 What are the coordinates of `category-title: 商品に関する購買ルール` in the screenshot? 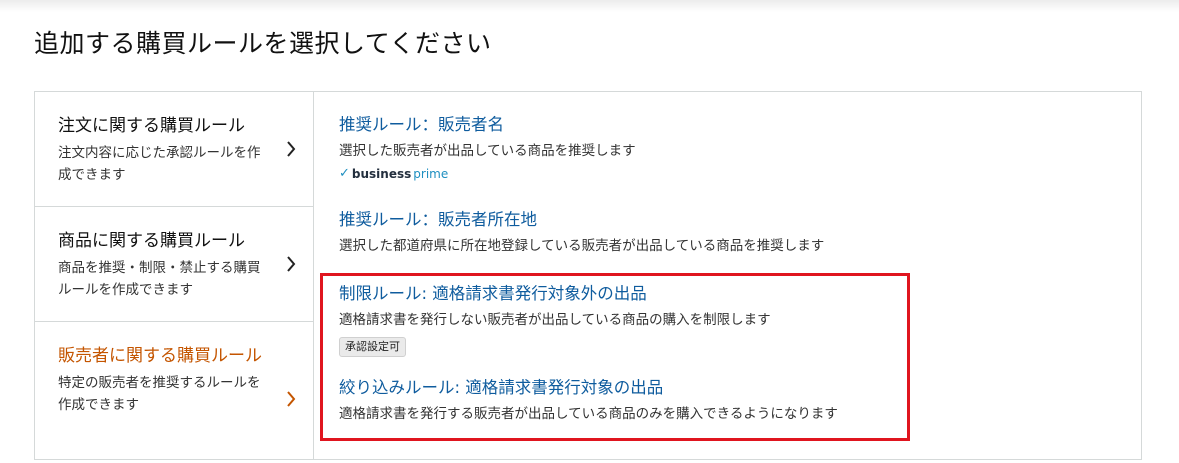 It's located at (151, 241).